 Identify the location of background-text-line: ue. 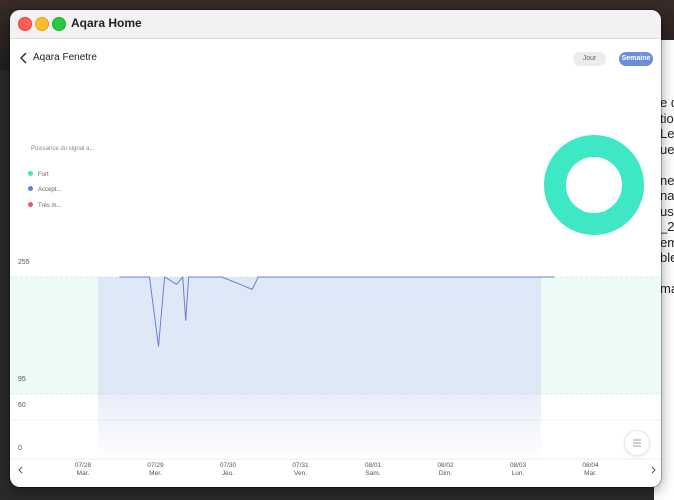
(667, 149).